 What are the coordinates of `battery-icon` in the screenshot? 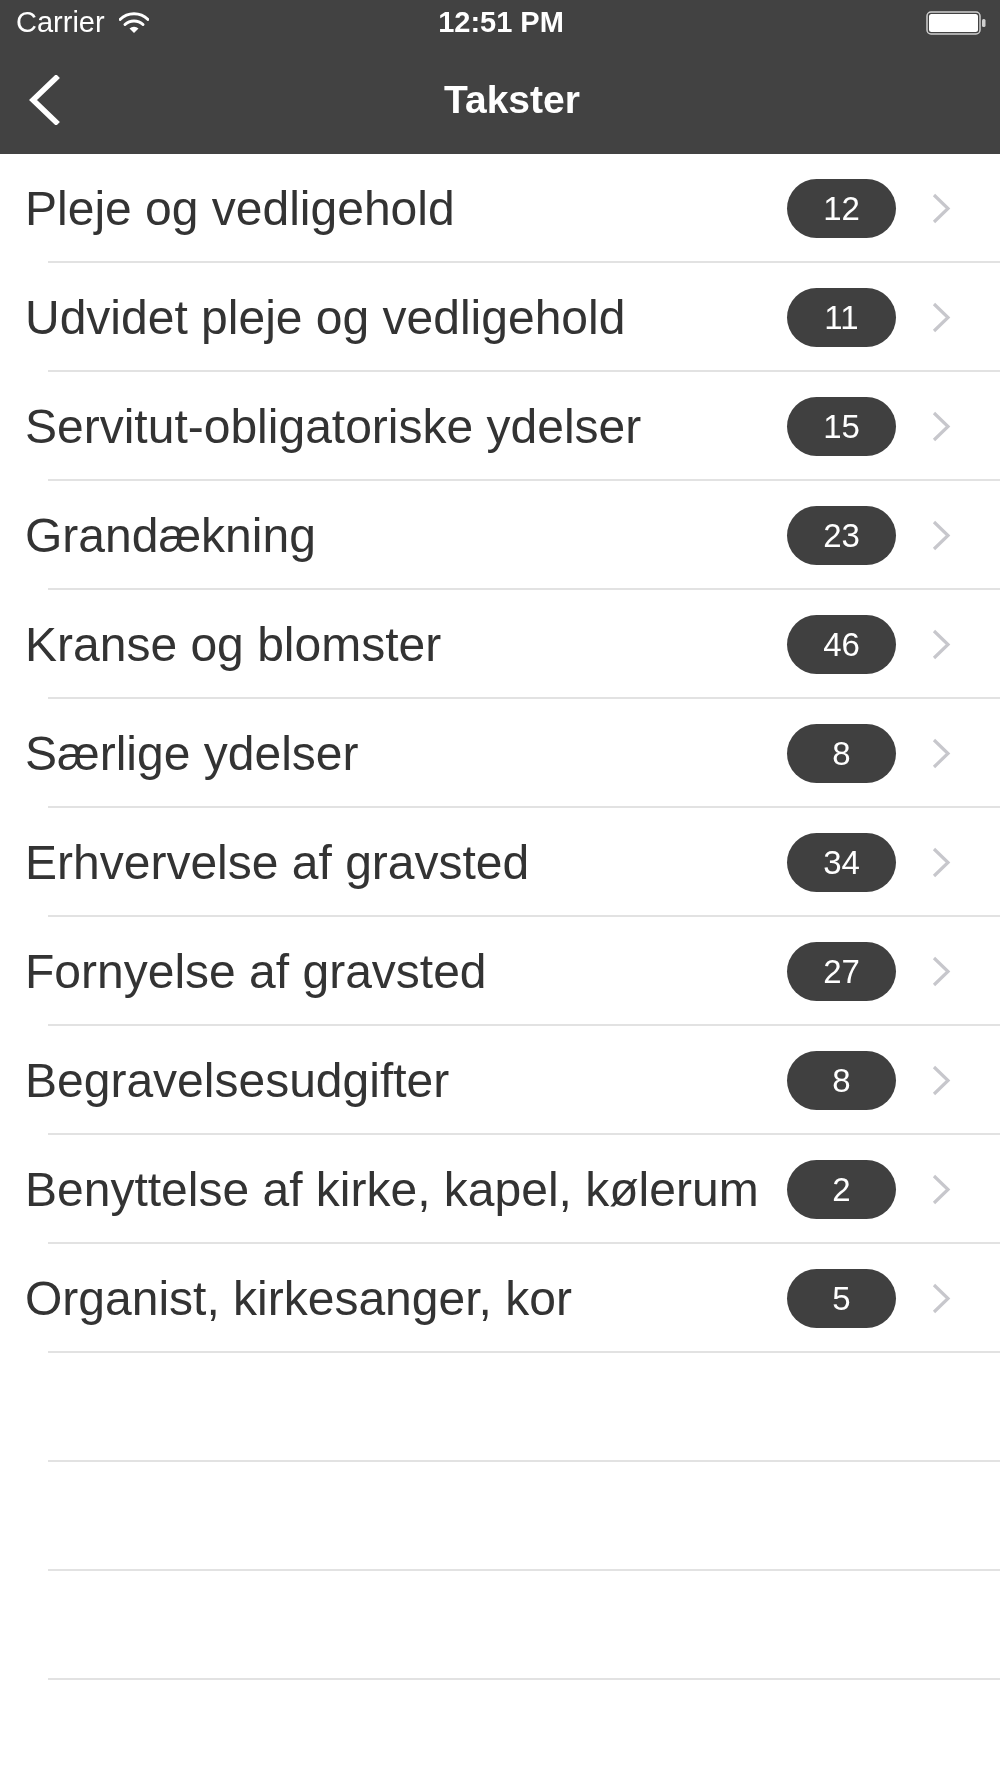 It's located at (956, 22).